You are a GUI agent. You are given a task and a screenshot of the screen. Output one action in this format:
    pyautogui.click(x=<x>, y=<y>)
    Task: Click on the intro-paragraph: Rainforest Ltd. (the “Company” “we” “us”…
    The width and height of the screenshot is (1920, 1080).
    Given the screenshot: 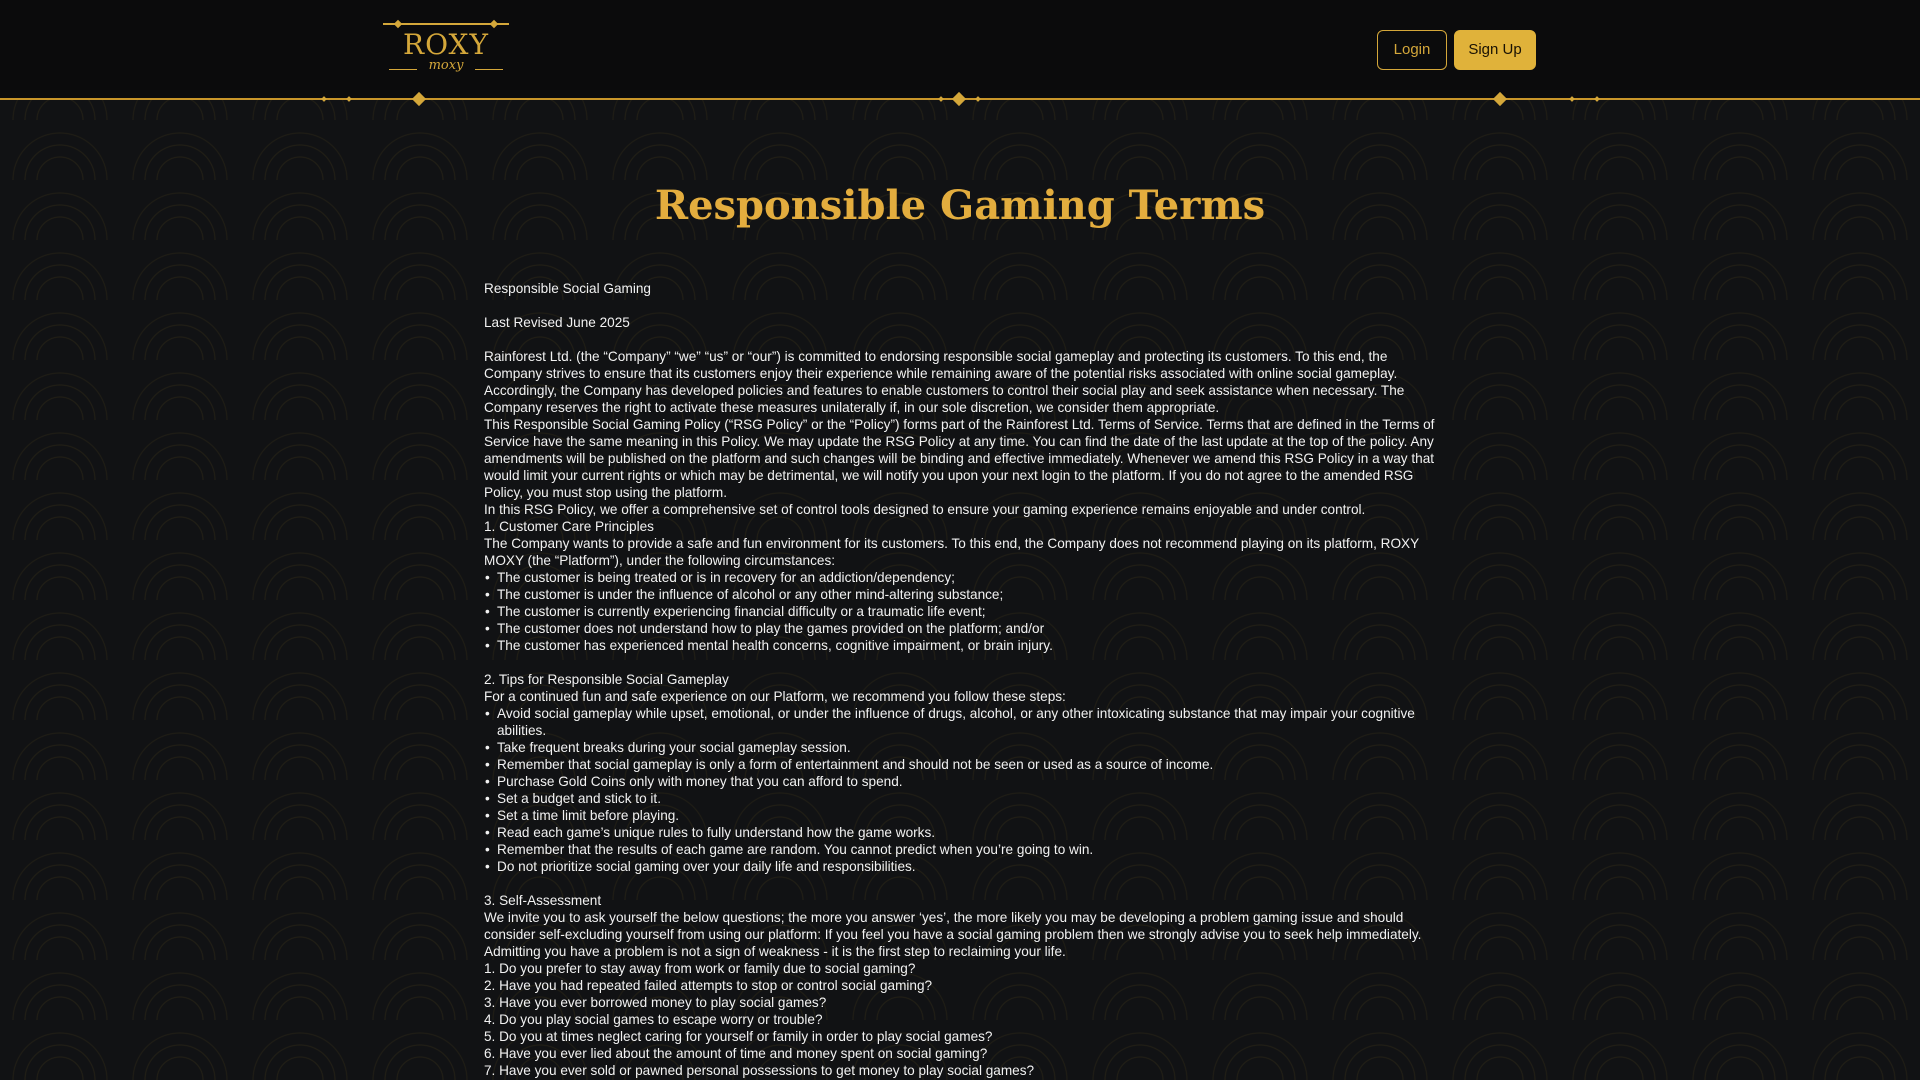 What is the action you would take?
    pyautogui.click(x=944, y=382)
    